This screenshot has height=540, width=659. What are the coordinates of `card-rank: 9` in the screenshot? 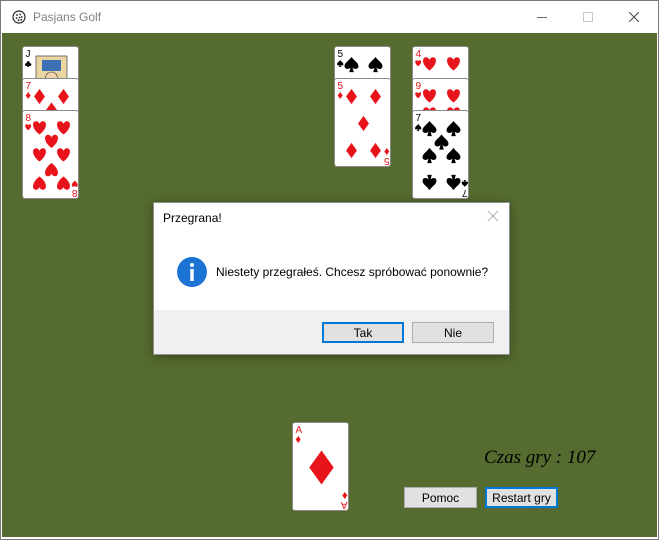 It's located at (419, 86).